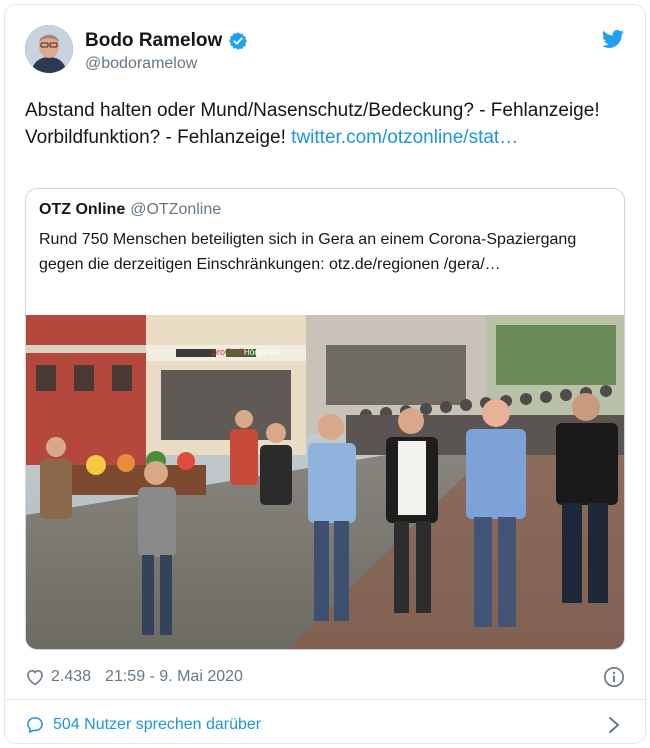  Describe the element at coordinates (35, 677) in the screenshot. I see `heart-icon` at that location.